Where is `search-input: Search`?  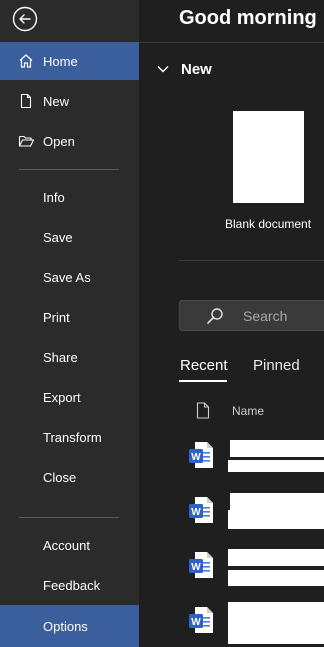
search-input: Search is located at coordinates (251, 315).